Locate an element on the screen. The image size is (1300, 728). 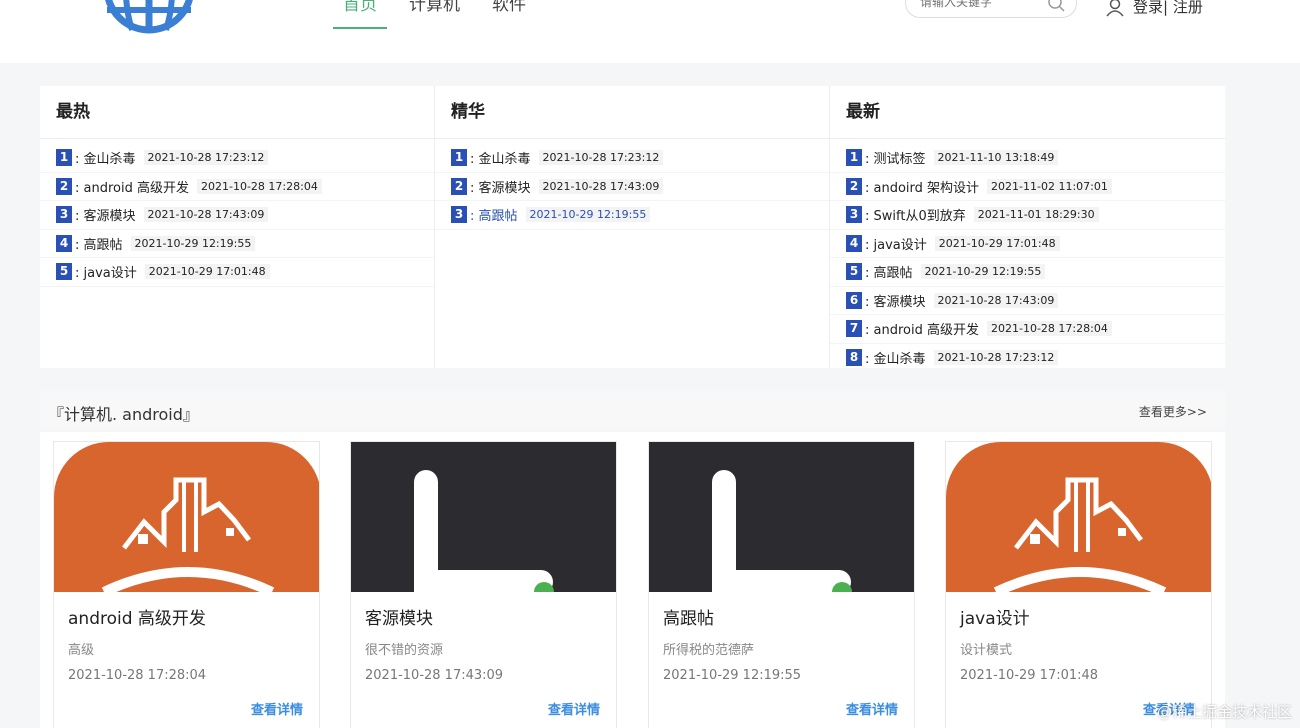
list-item: 3: Swift从0到放弃 2021-11-01 18:29:30 is located at coordinates (1027, 215).